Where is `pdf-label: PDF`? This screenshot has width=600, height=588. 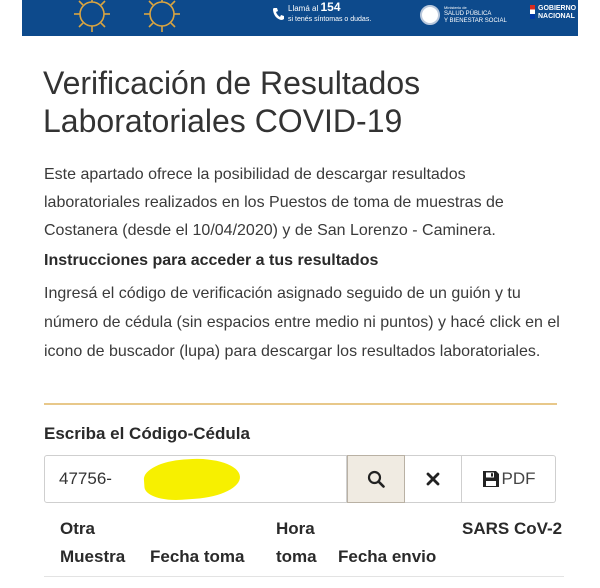
pdf-label: PDF is located at coordinates (518, 478).